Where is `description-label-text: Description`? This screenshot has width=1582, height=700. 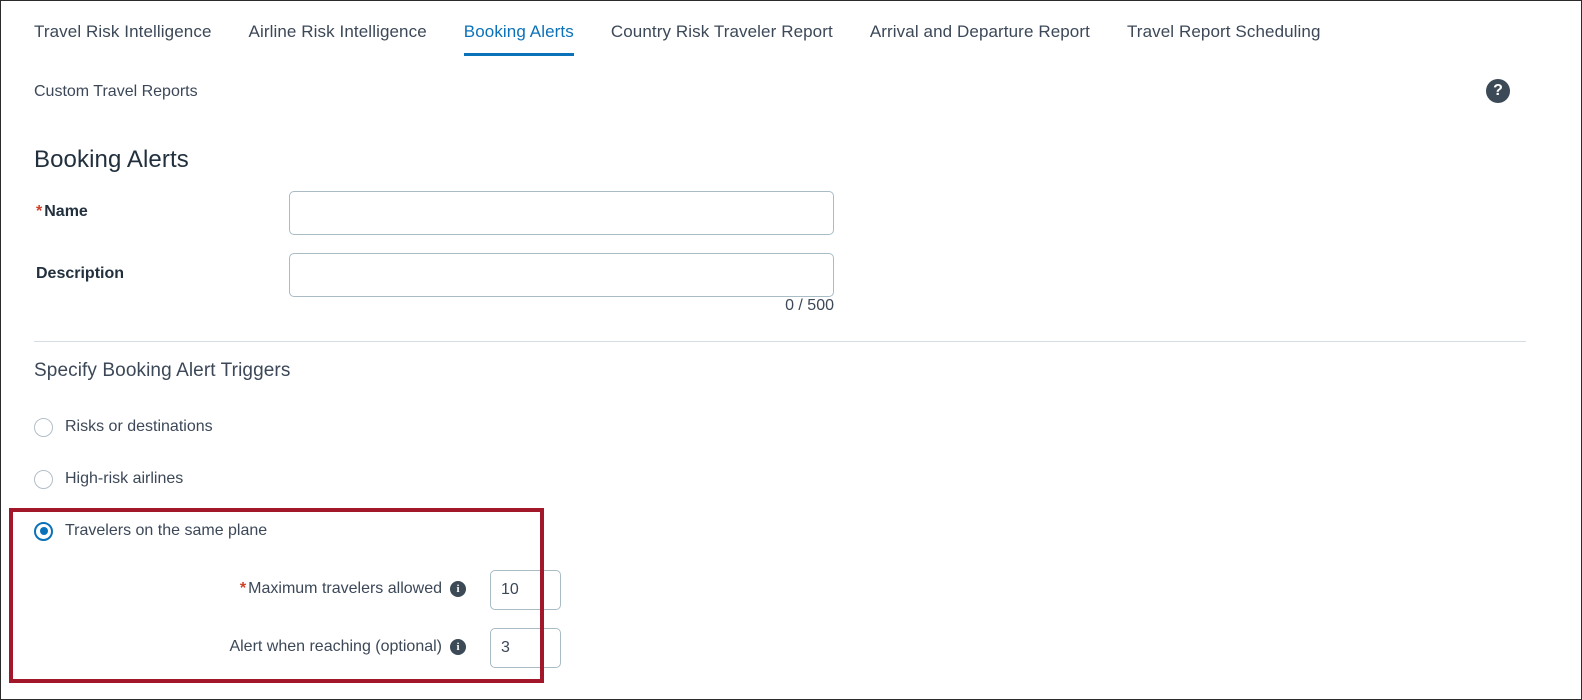
description-label-text: Description is located at coordinates (80, 273).